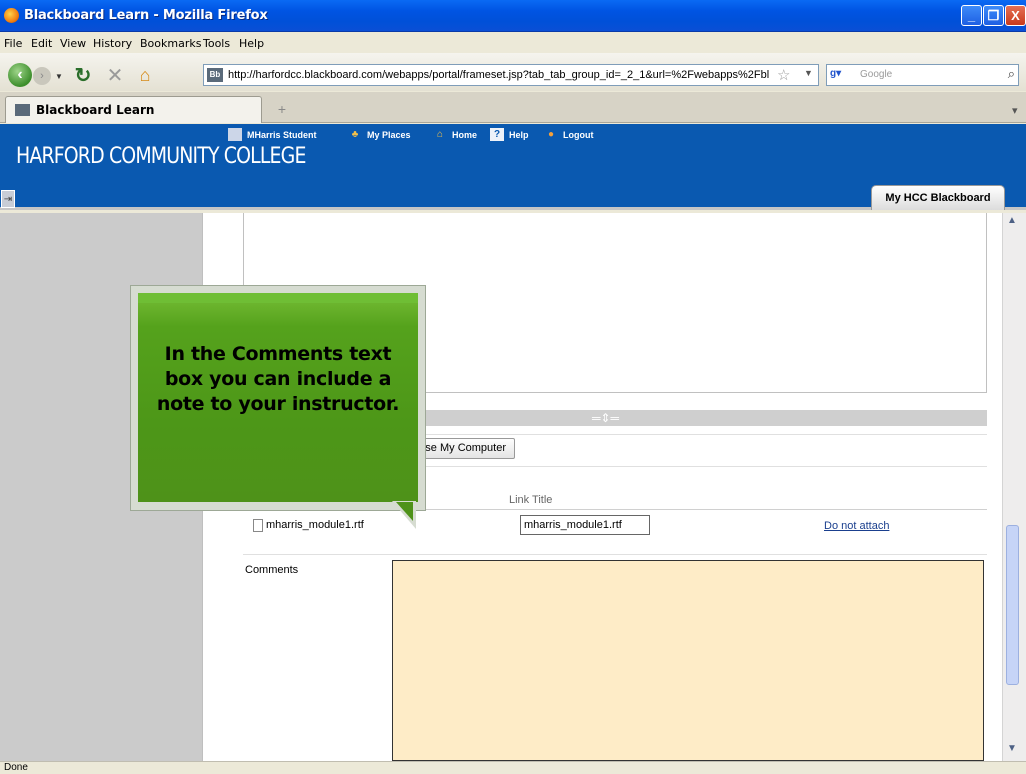 This screenshot has height=774, width=1026. I want to click on expand-icon: ⇥, so click(8, 199).